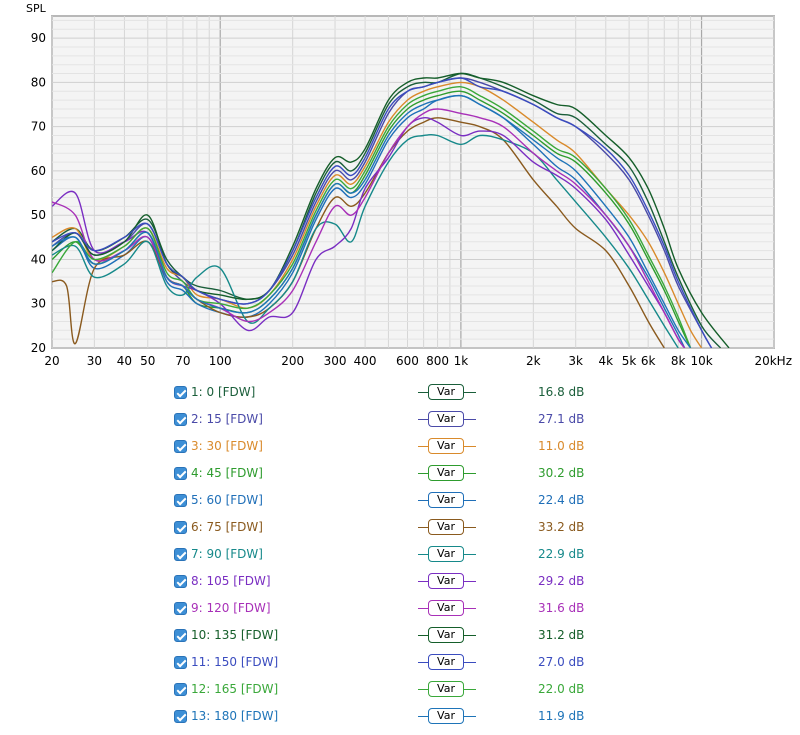 The image size is (800, 735). Describe the element at coordinates (227, 446) in the screenshot. I see `legend-label: 3: 30 [FDW]` at that location.